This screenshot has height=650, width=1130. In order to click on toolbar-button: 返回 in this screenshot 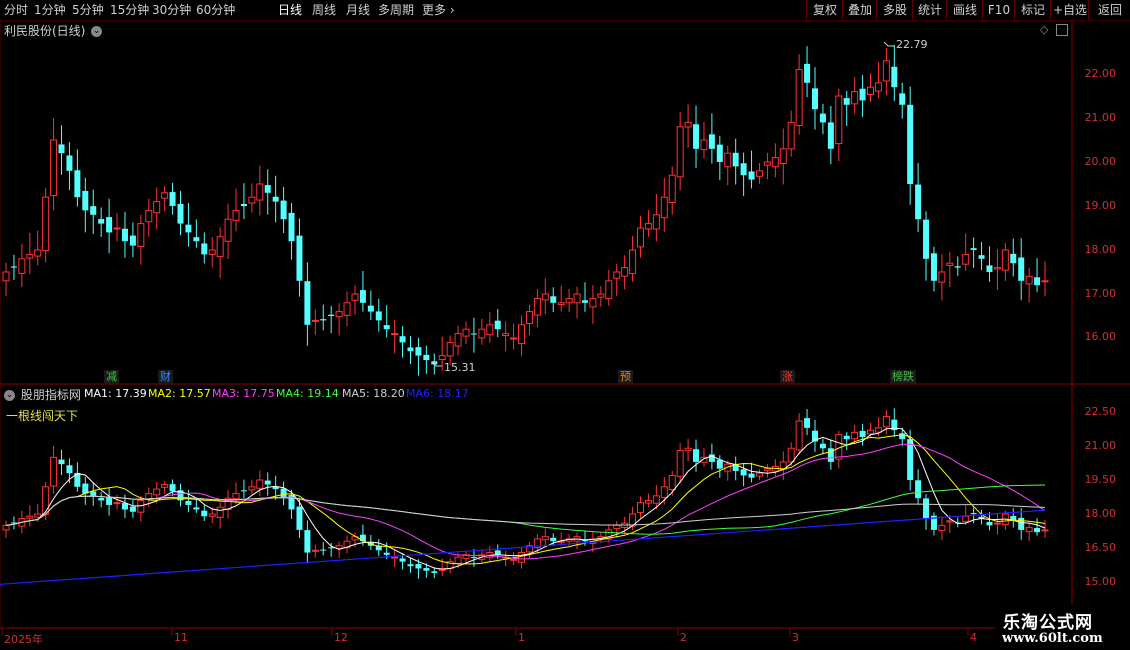, I will do `click(1109, 10)`.